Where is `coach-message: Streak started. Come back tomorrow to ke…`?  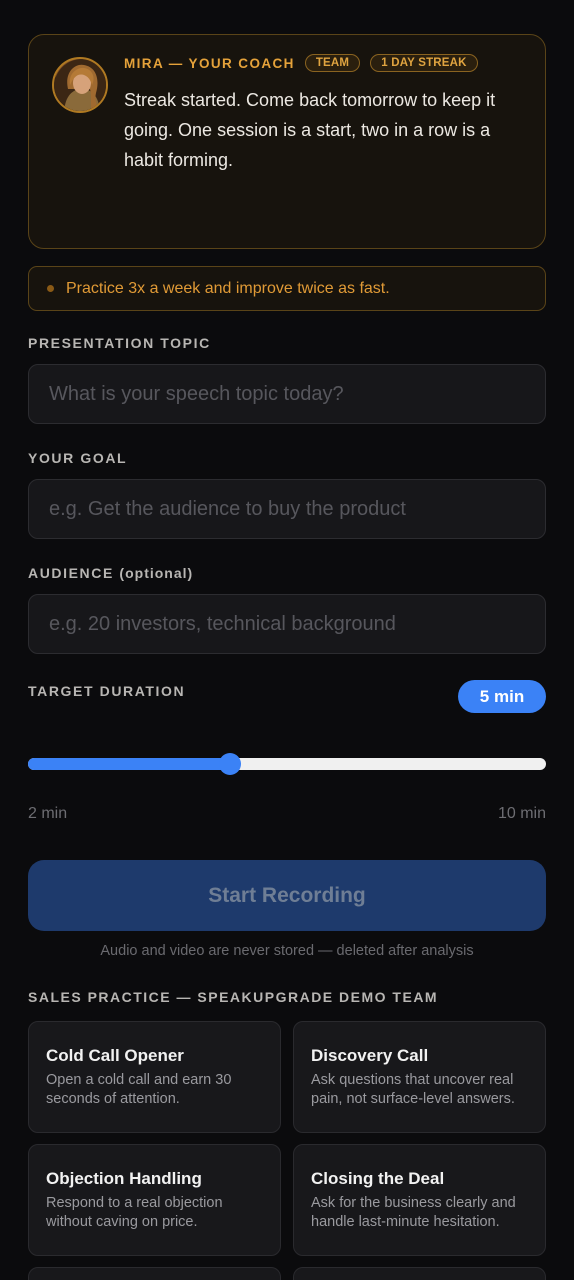
coach-message: Streak started. Come back tomorrow to ke… is located at coordinates (310, 130).